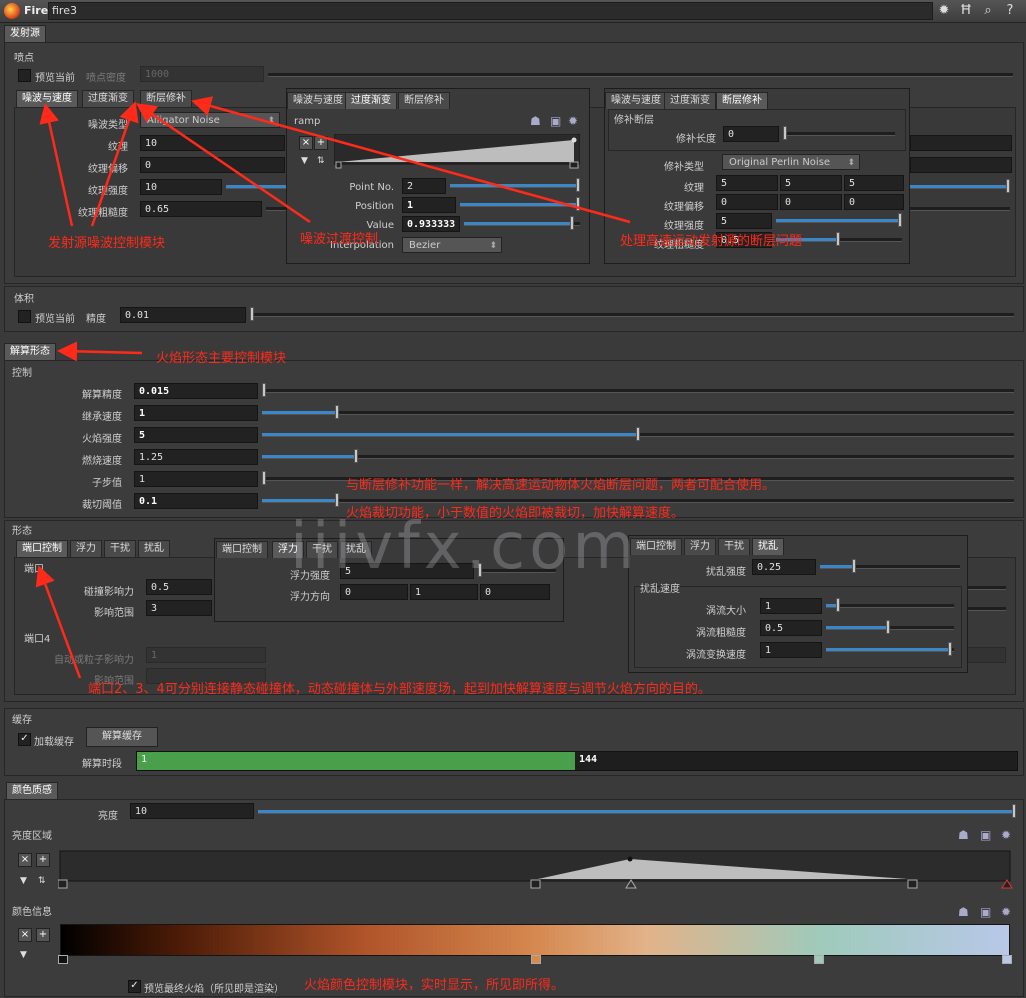  Describe the element at coordinates (43, 860) in the screenshot. I see `bramp-add-icon: +` at that location.